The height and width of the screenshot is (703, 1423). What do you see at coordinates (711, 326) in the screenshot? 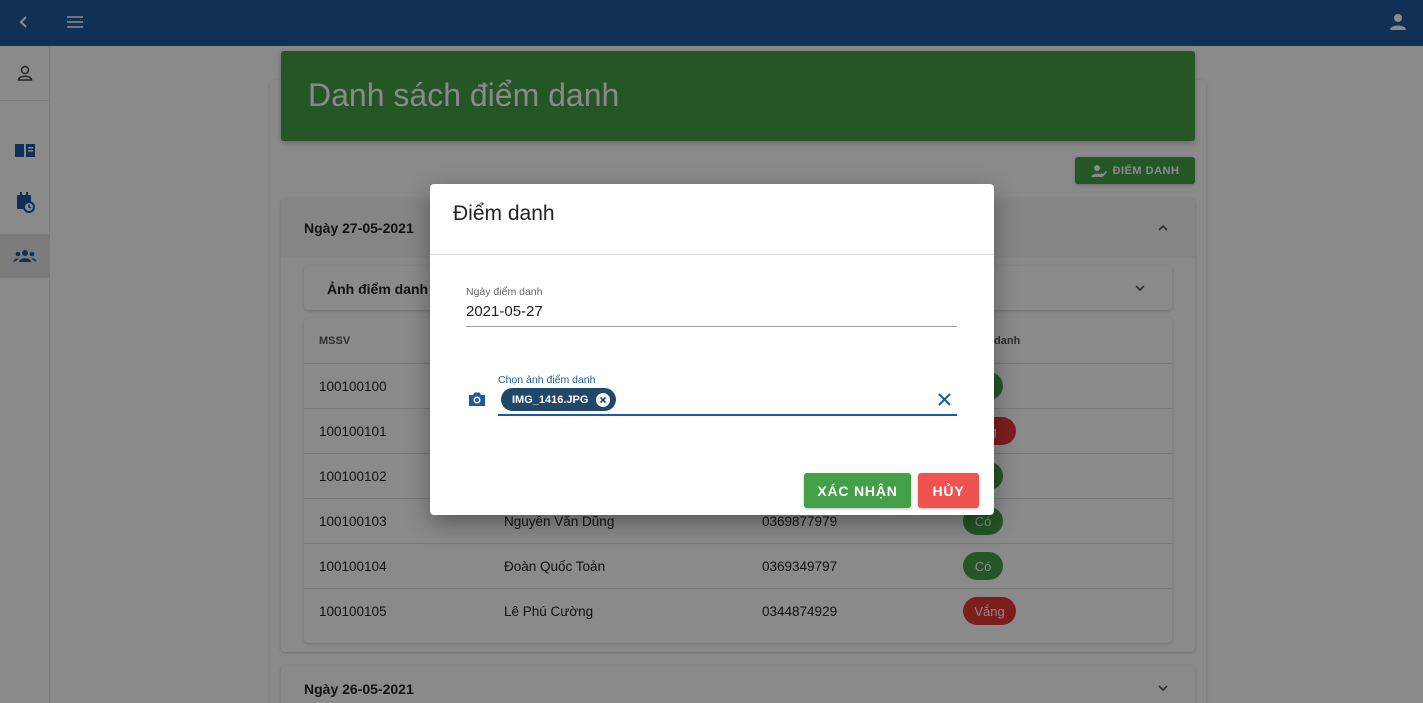
I see `date-field-underline` at bounding box center [711, 326].